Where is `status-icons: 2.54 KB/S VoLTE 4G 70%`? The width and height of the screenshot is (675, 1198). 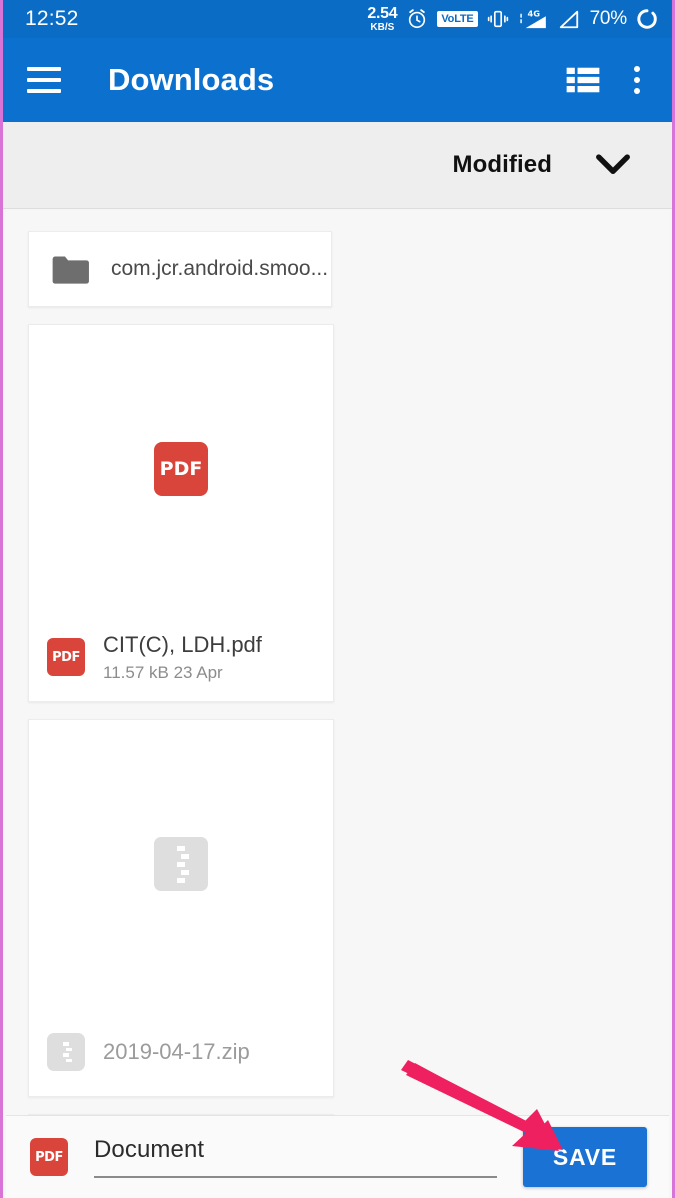 status-icons: 2.54 KB/S VoLTE 4G 70% is located at coordinates (512, 18).